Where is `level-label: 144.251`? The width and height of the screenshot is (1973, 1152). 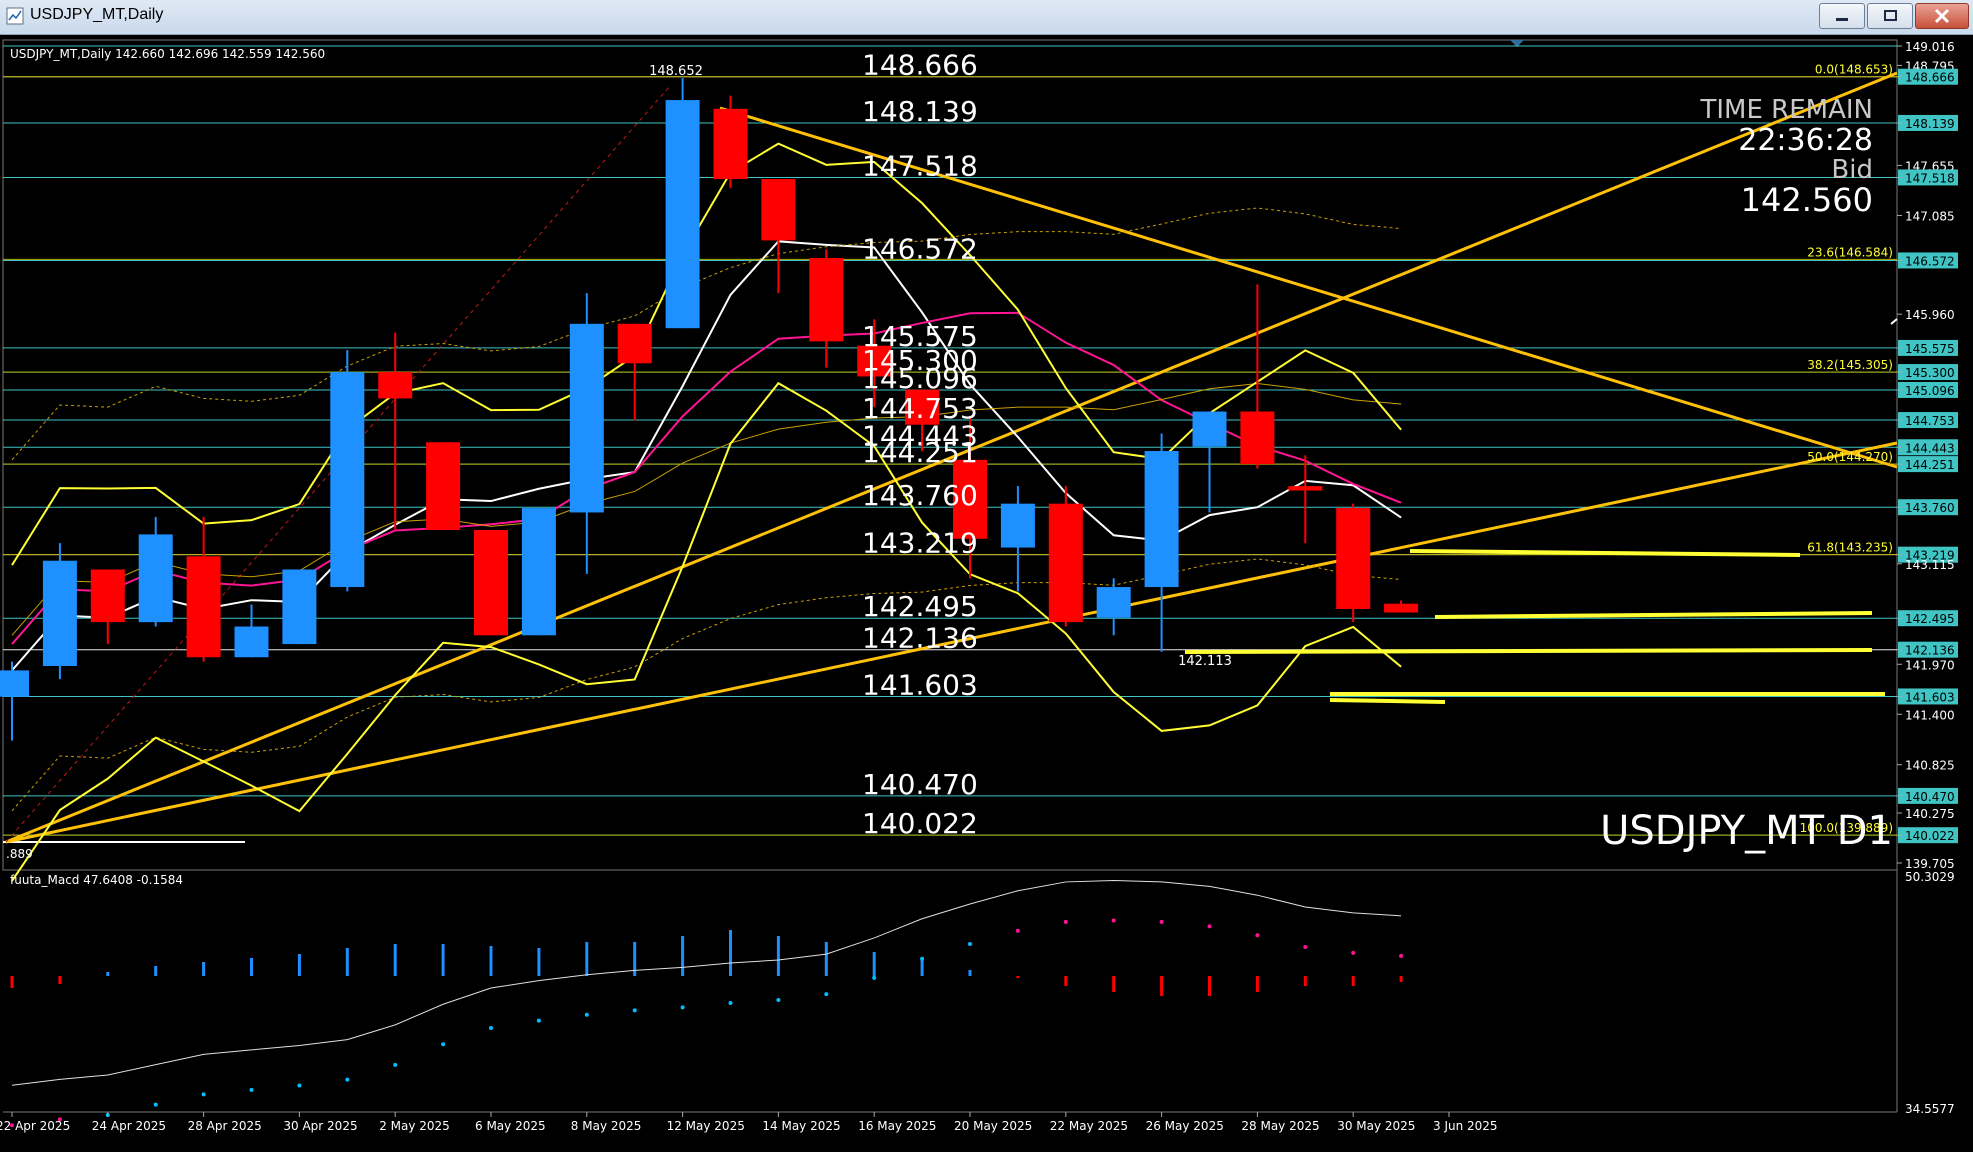
level-label: 144.251 is located at coordinates (920, 452).